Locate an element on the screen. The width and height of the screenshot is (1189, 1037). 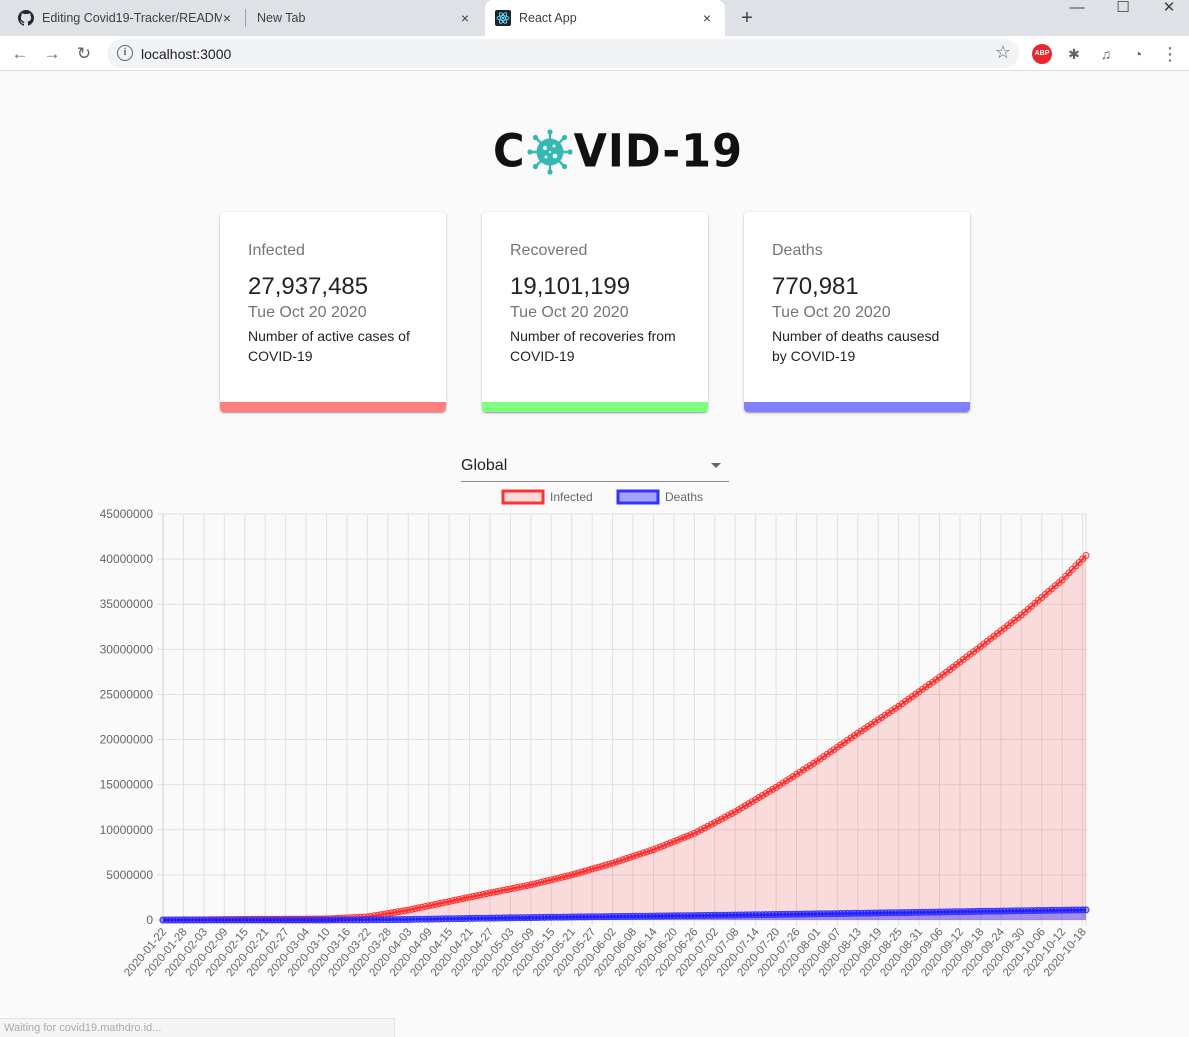
tab-title: React App is located at coordinates (548, 18).